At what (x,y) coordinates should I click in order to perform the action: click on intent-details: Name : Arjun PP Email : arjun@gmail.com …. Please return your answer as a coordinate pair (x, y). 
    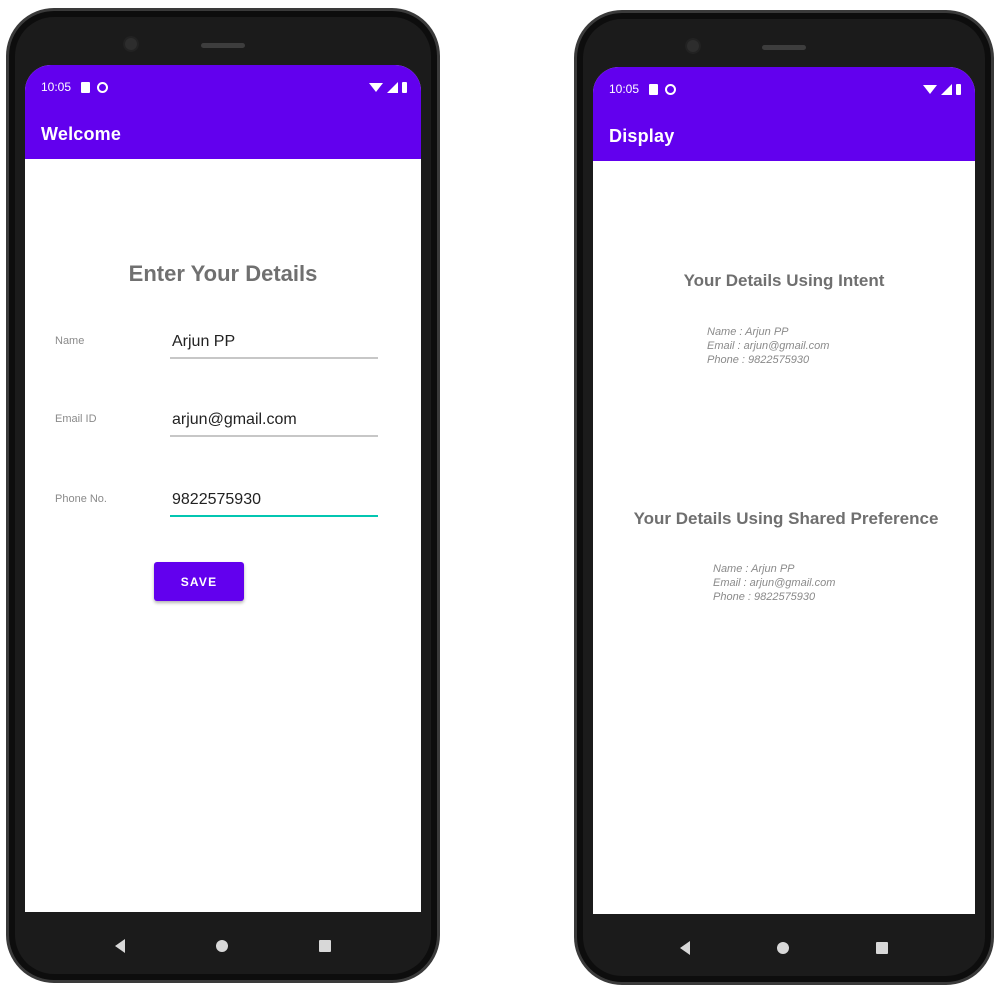
    Looking at the image, I should click on (768, 346).